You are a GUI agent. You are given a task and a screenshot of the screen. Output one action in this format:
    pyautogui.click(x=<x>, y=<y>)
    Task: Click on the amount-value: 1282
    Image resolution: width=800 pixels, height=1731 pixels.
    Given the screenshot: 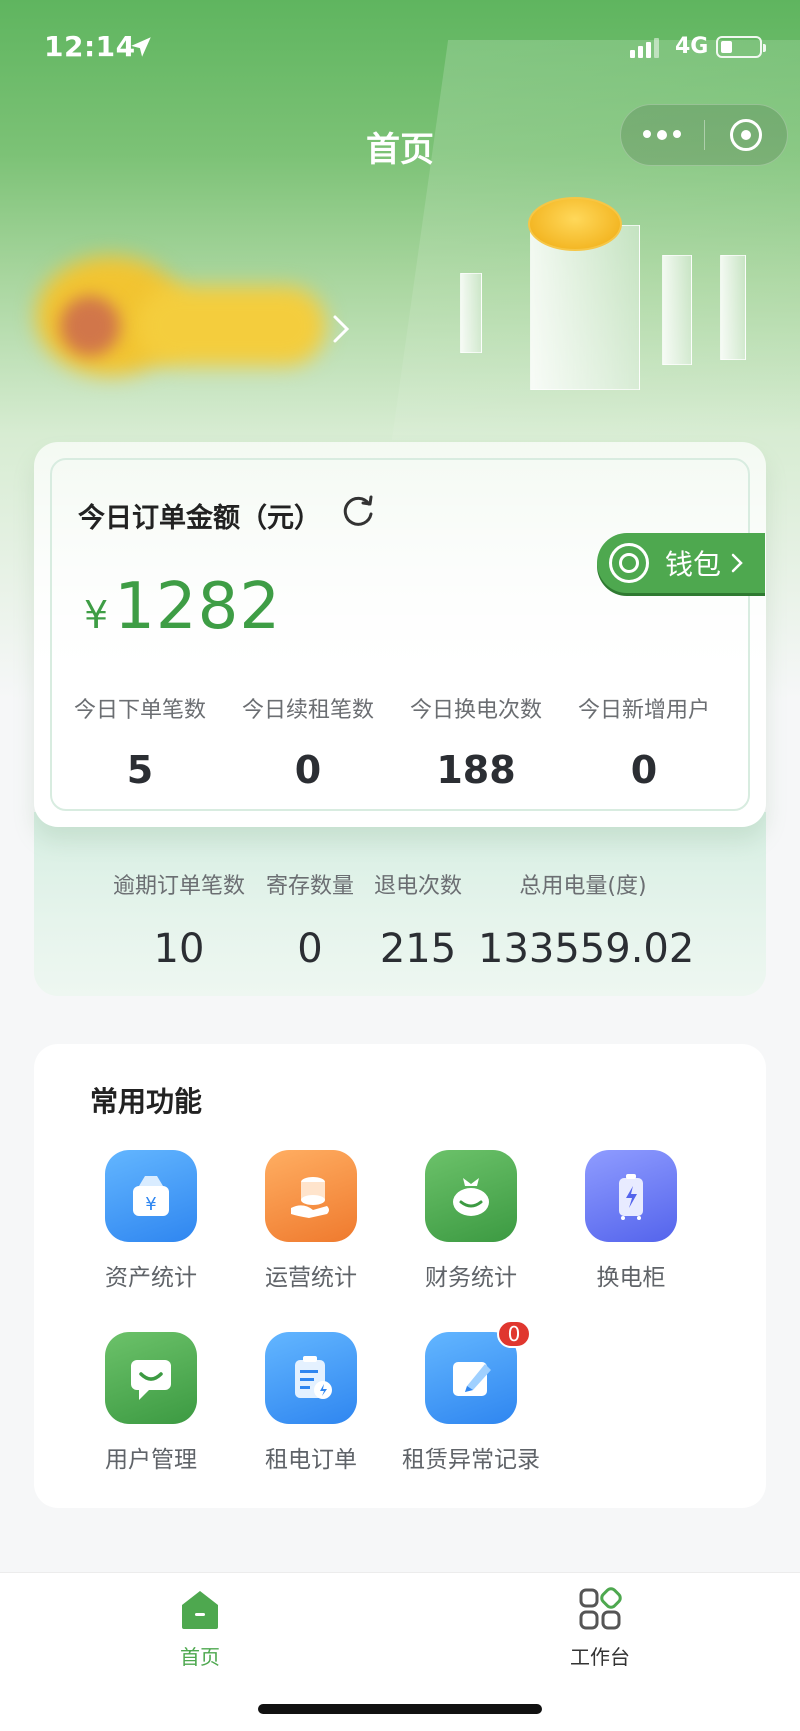 What is the action you would take?
    pyautogui.click(x=198, y=607)
    